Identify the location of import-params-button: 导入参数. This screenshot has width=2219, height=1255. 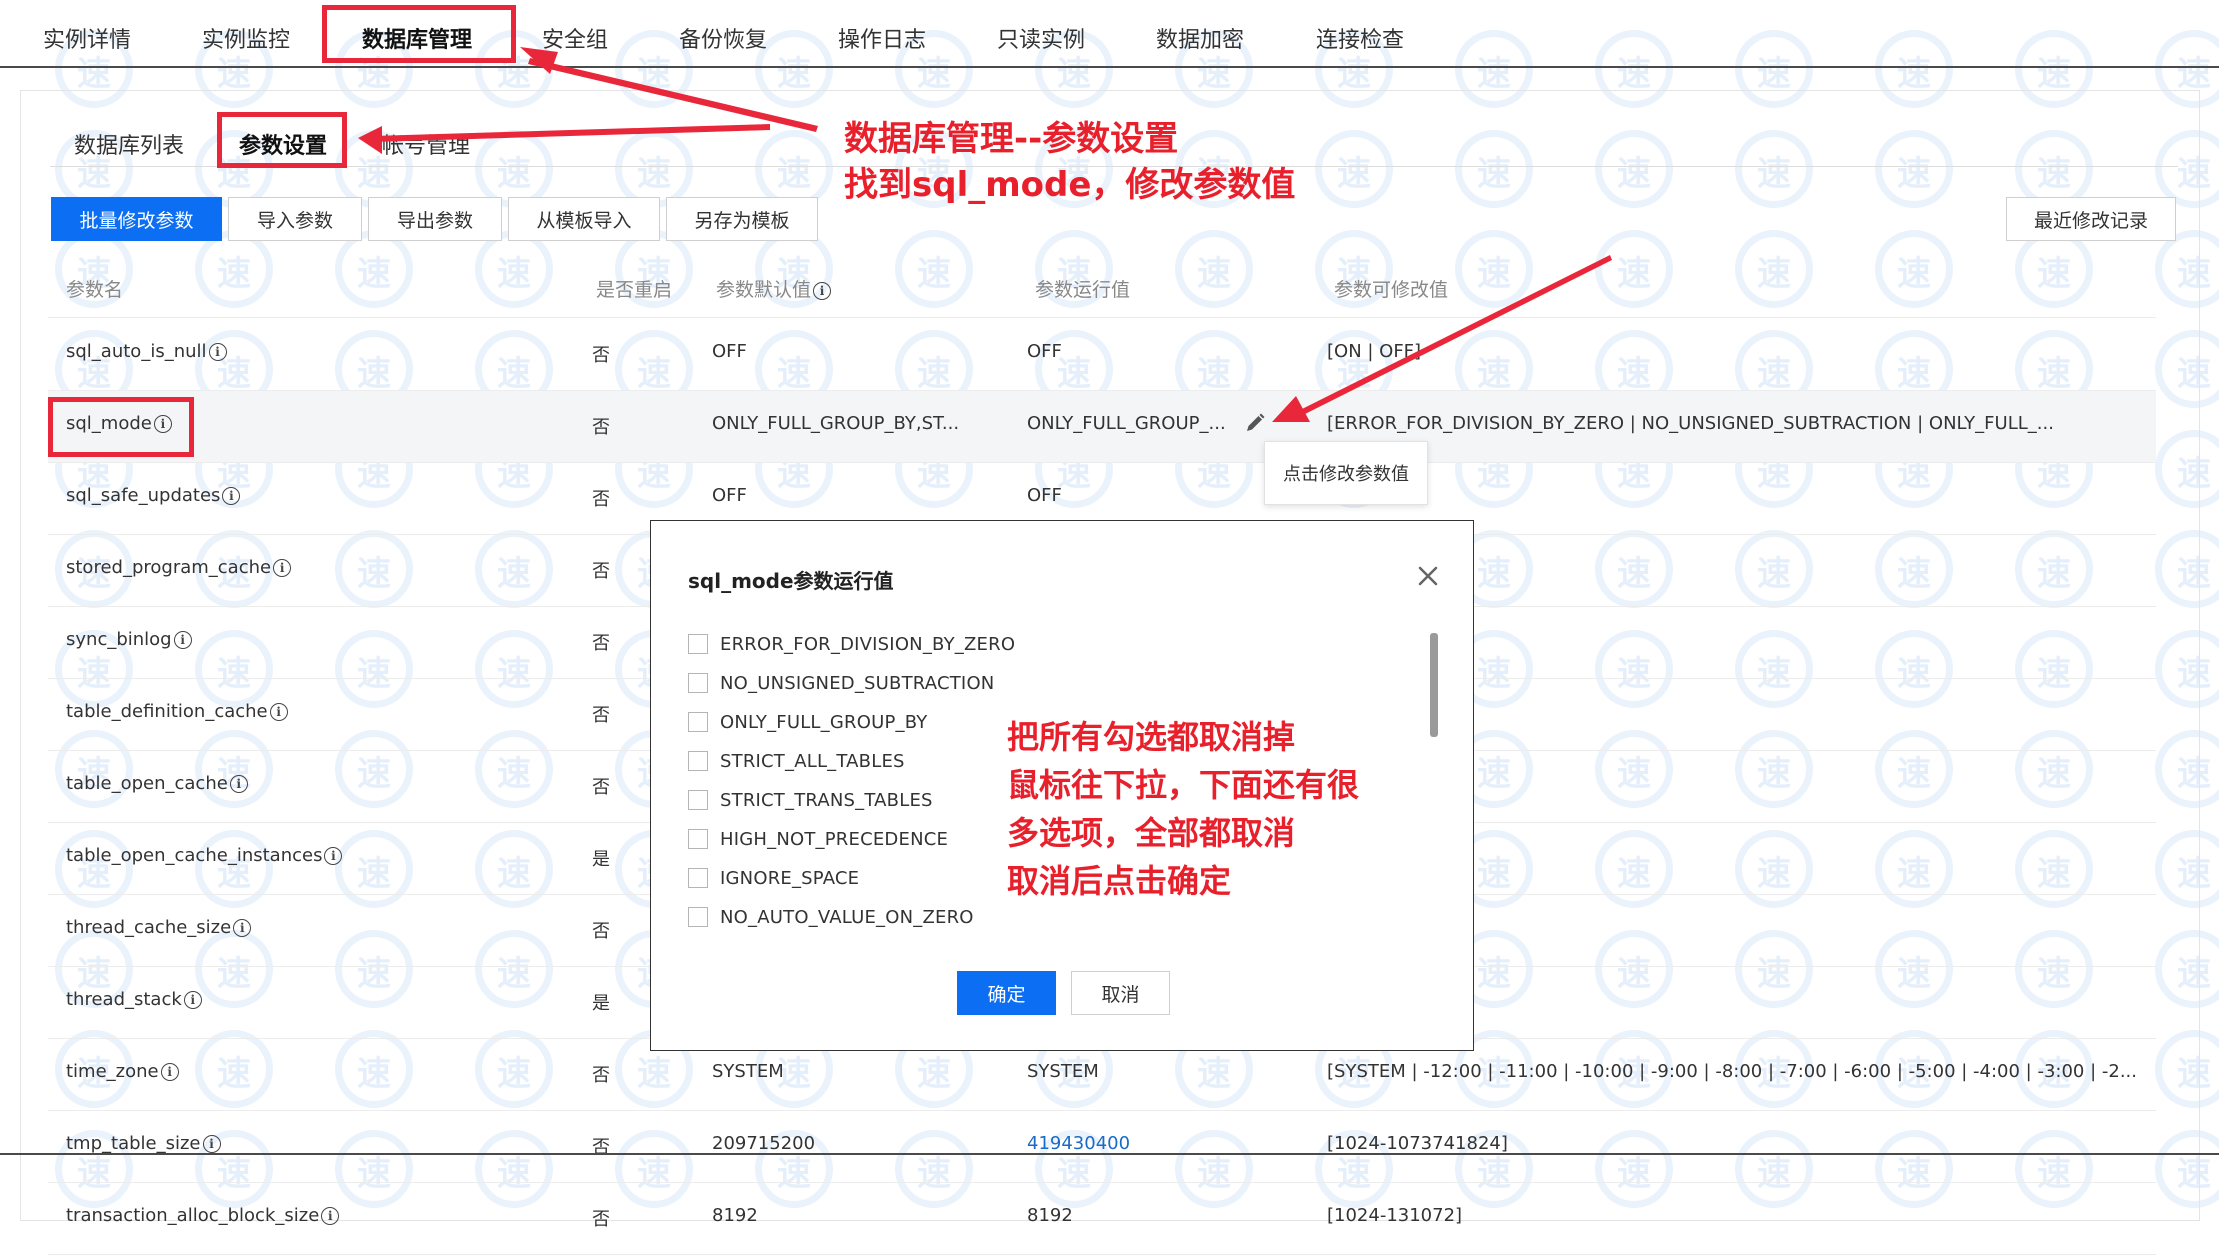
(295, 219).